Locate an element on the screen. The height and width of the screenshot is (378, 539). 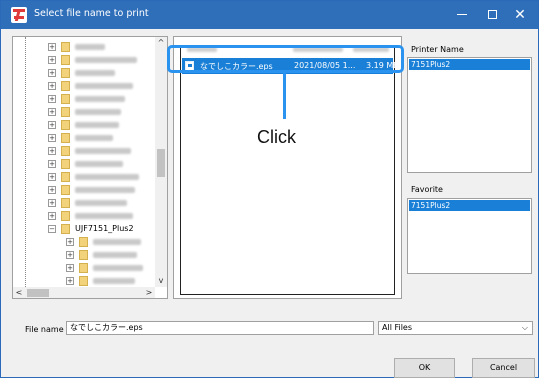
title-bar: Select file name to print ✕ is located at coordinates (269, 15).